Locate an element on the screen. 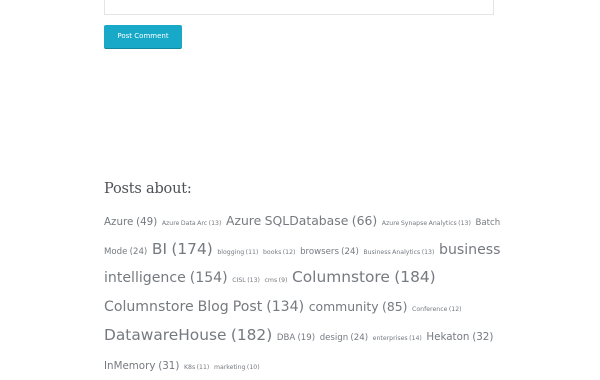  tag-link: cms (9) is located at coordinates (276, 280).